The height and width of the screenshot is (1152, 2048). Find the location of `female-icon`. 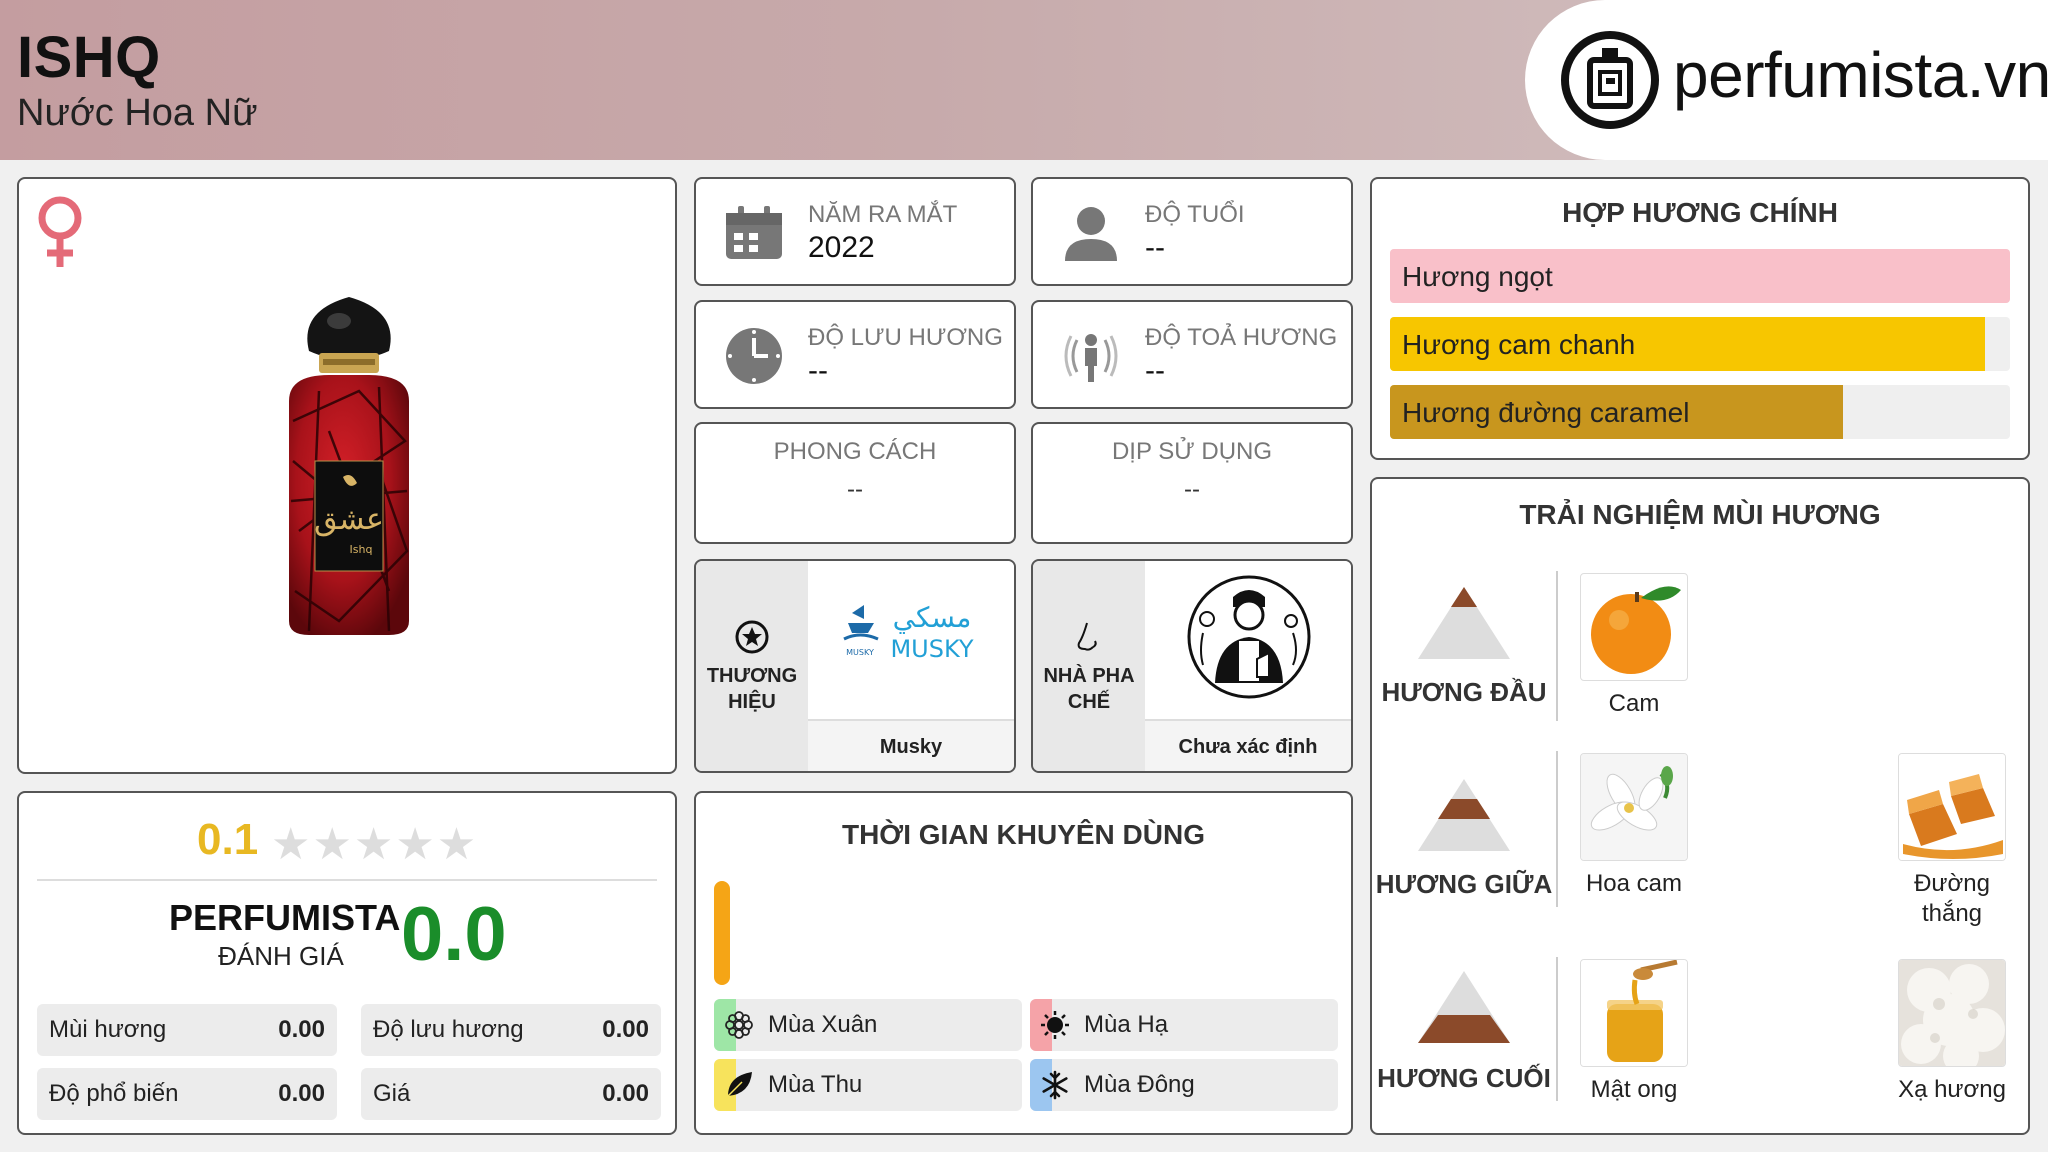

female-icon is located at coordinates (60, 231).